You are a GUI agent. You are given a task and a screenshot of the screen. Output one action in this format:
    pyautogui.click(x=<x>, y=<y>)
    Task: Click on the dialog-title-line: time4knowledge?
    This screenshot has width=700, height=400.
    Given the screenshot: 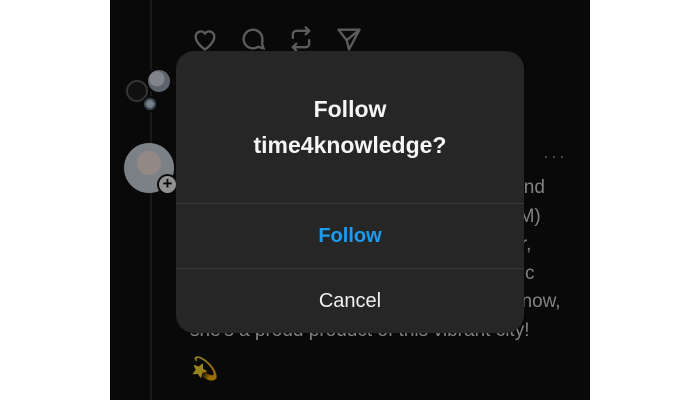 What is the action you would take?
    pyautogui.click(x=350, y=145)
    